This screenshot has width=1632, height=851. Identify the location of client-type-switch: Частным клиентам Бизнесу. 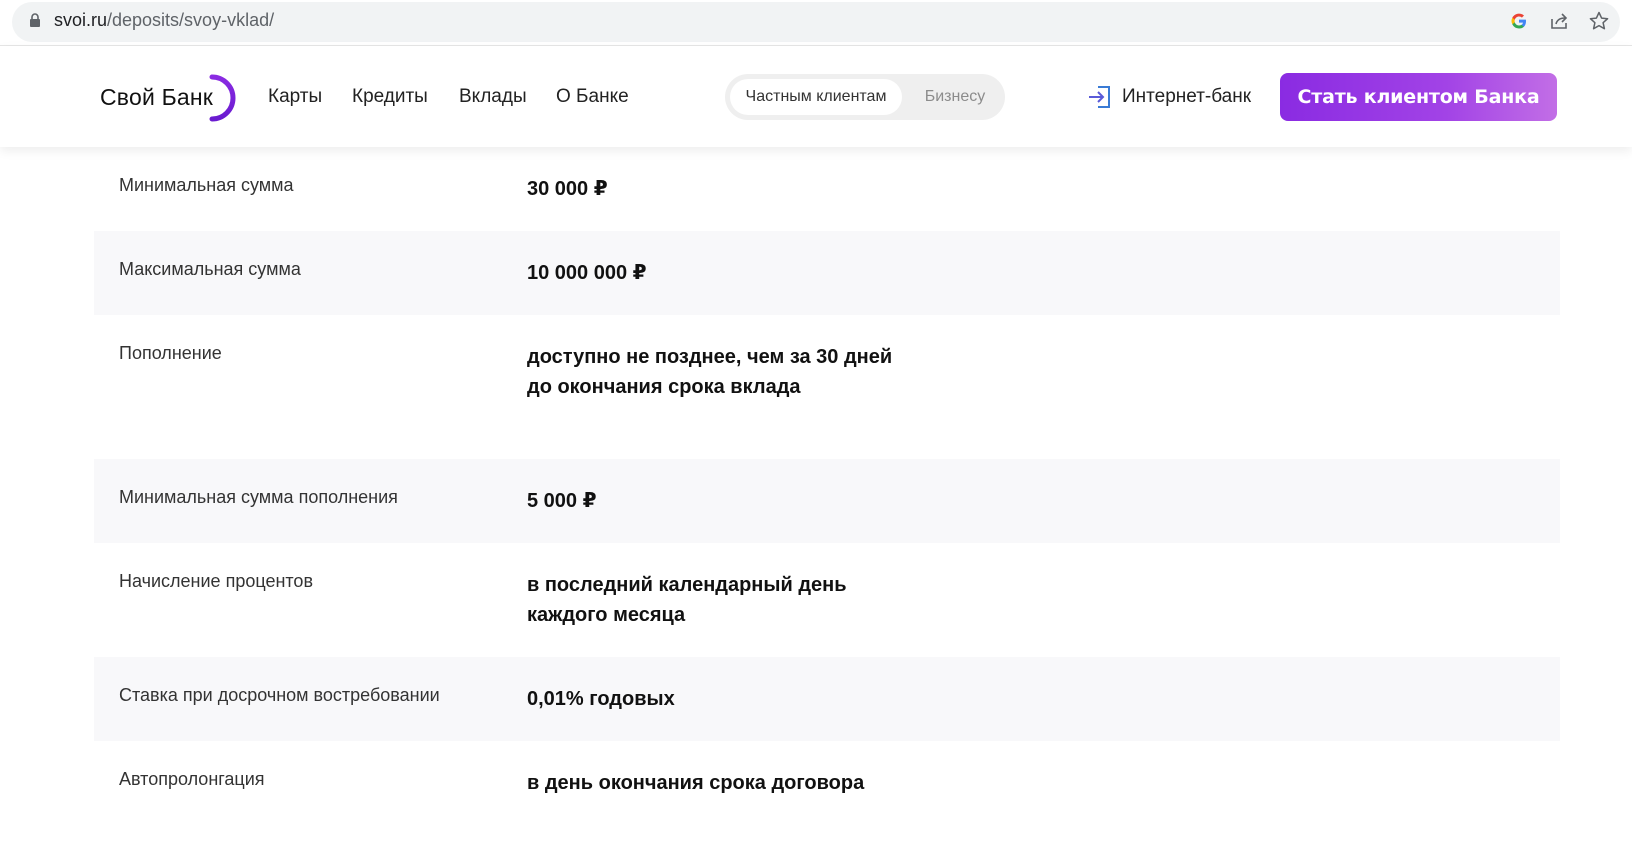
(865, 97).